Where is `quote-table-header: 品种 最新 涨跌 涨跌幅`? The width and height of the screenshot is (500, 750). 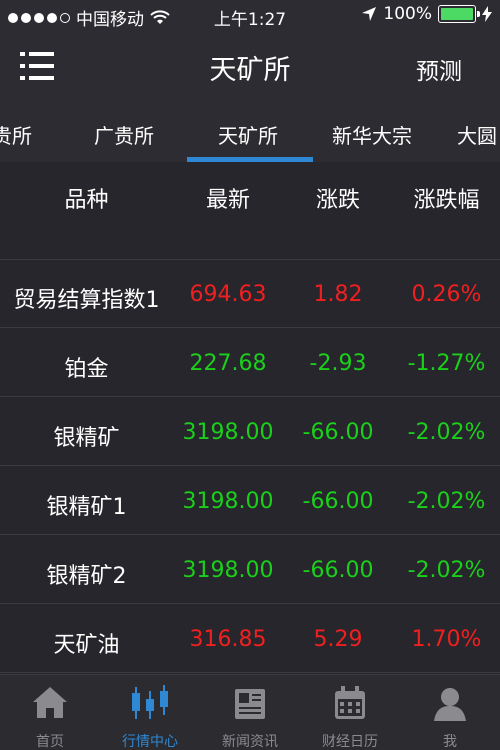
quote-table-header: 品种 最新 涨跌 涨跌幅 is located at coordinates (250, 196).